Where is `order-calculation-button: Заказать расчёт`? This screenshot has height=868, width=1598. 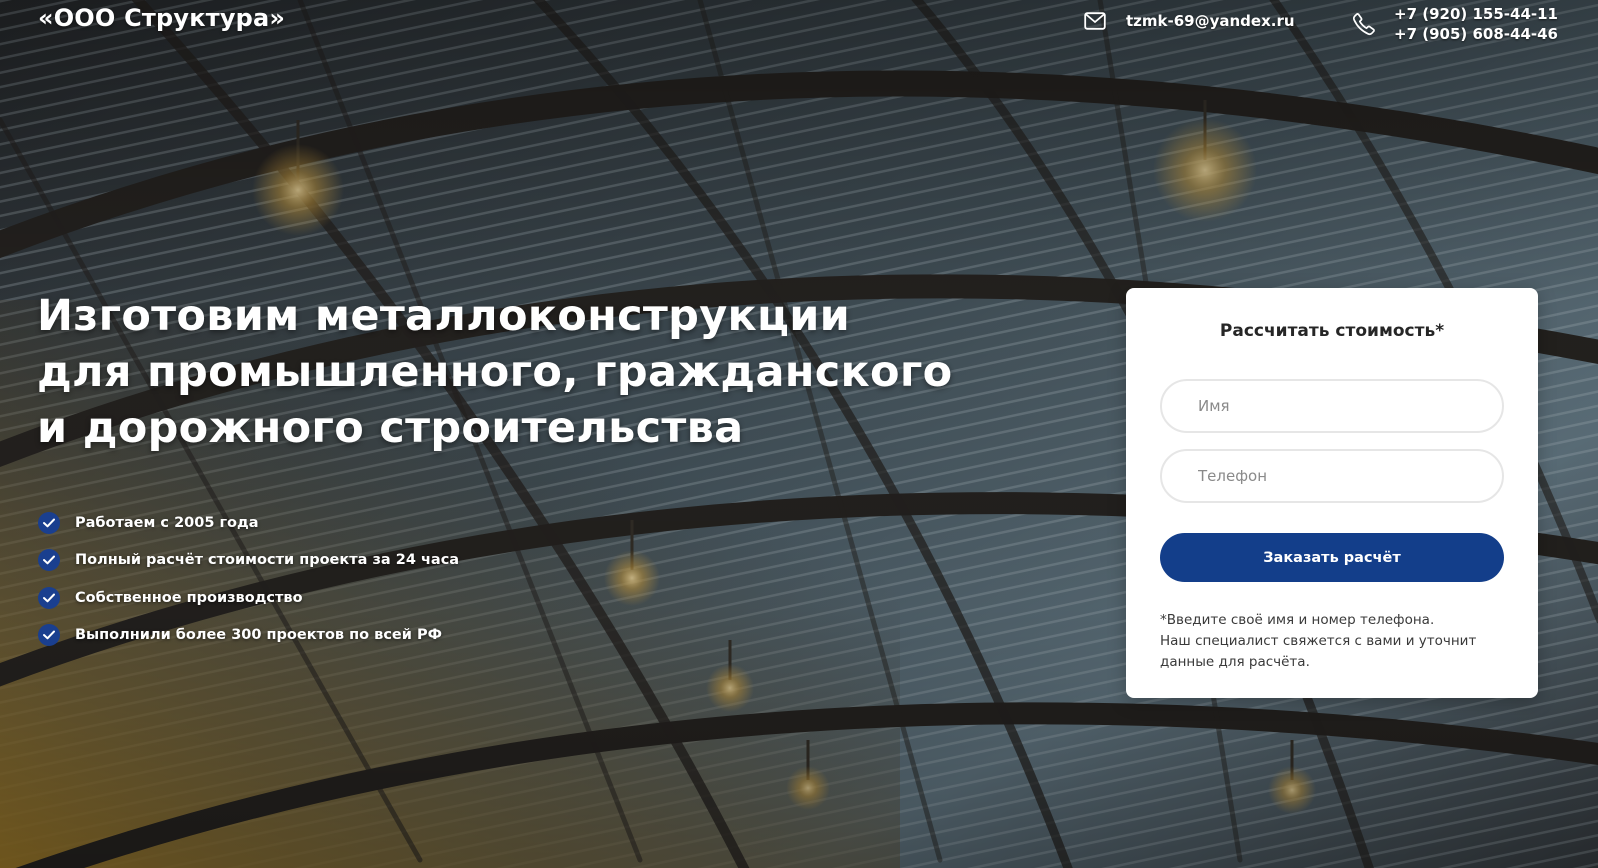 order-calculation-button: Заказать расчёт is located at coordinates (1332, 557).